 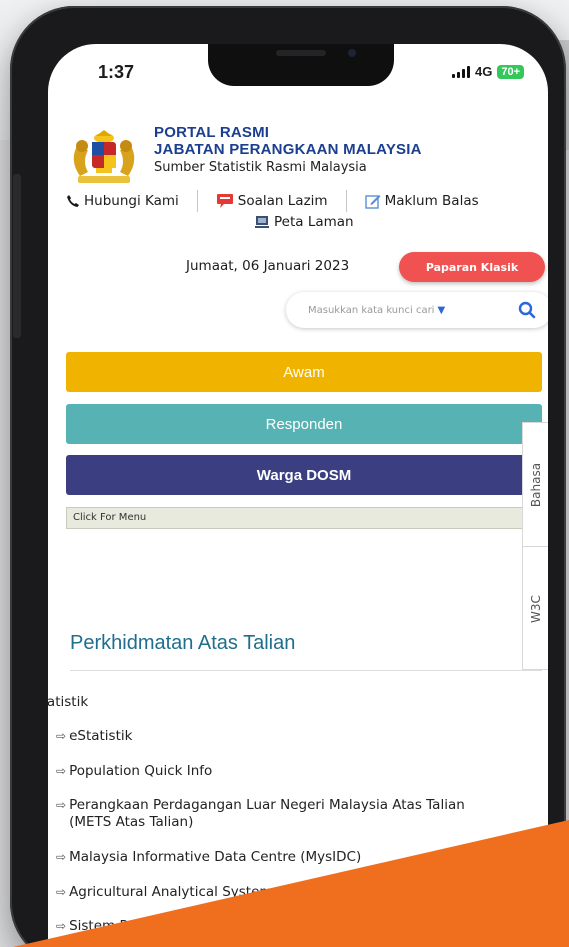 I want to click on language-tab: Bahasa, so click(x=535, y=485).